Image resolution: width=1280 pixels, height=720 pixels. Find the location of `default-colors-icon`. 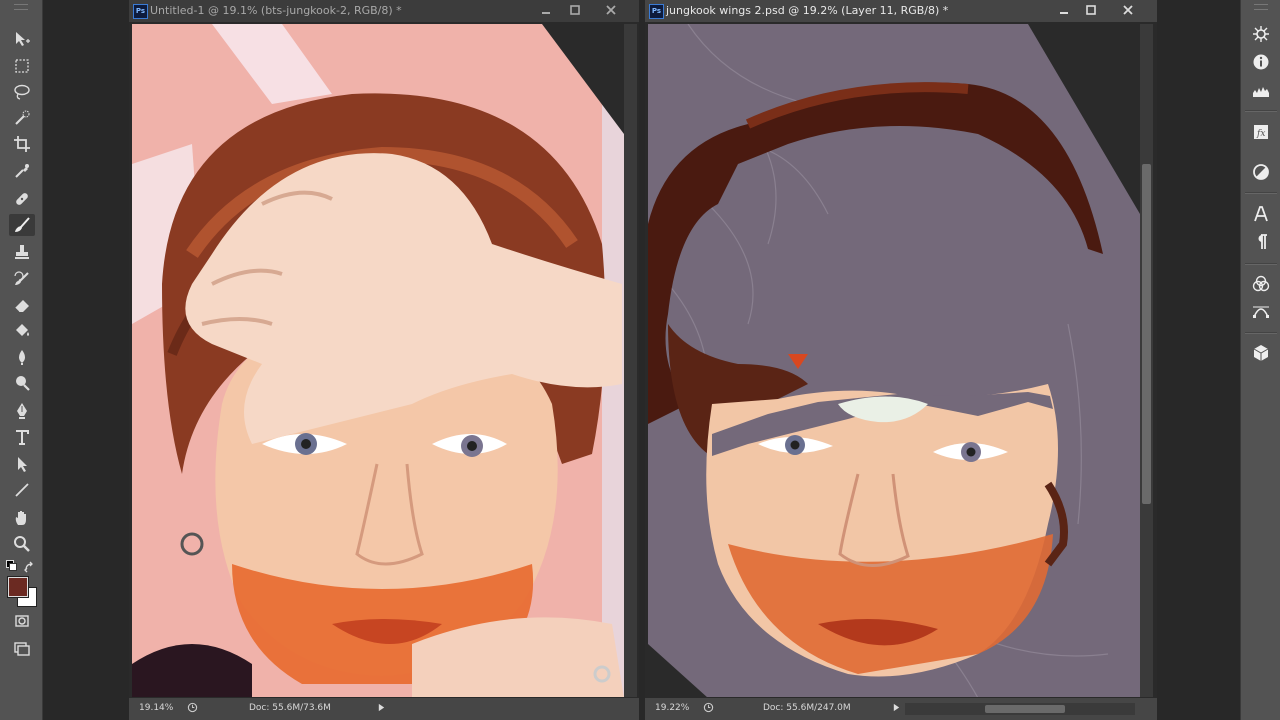

default-colors-icon is located at coordinates (11, 565).